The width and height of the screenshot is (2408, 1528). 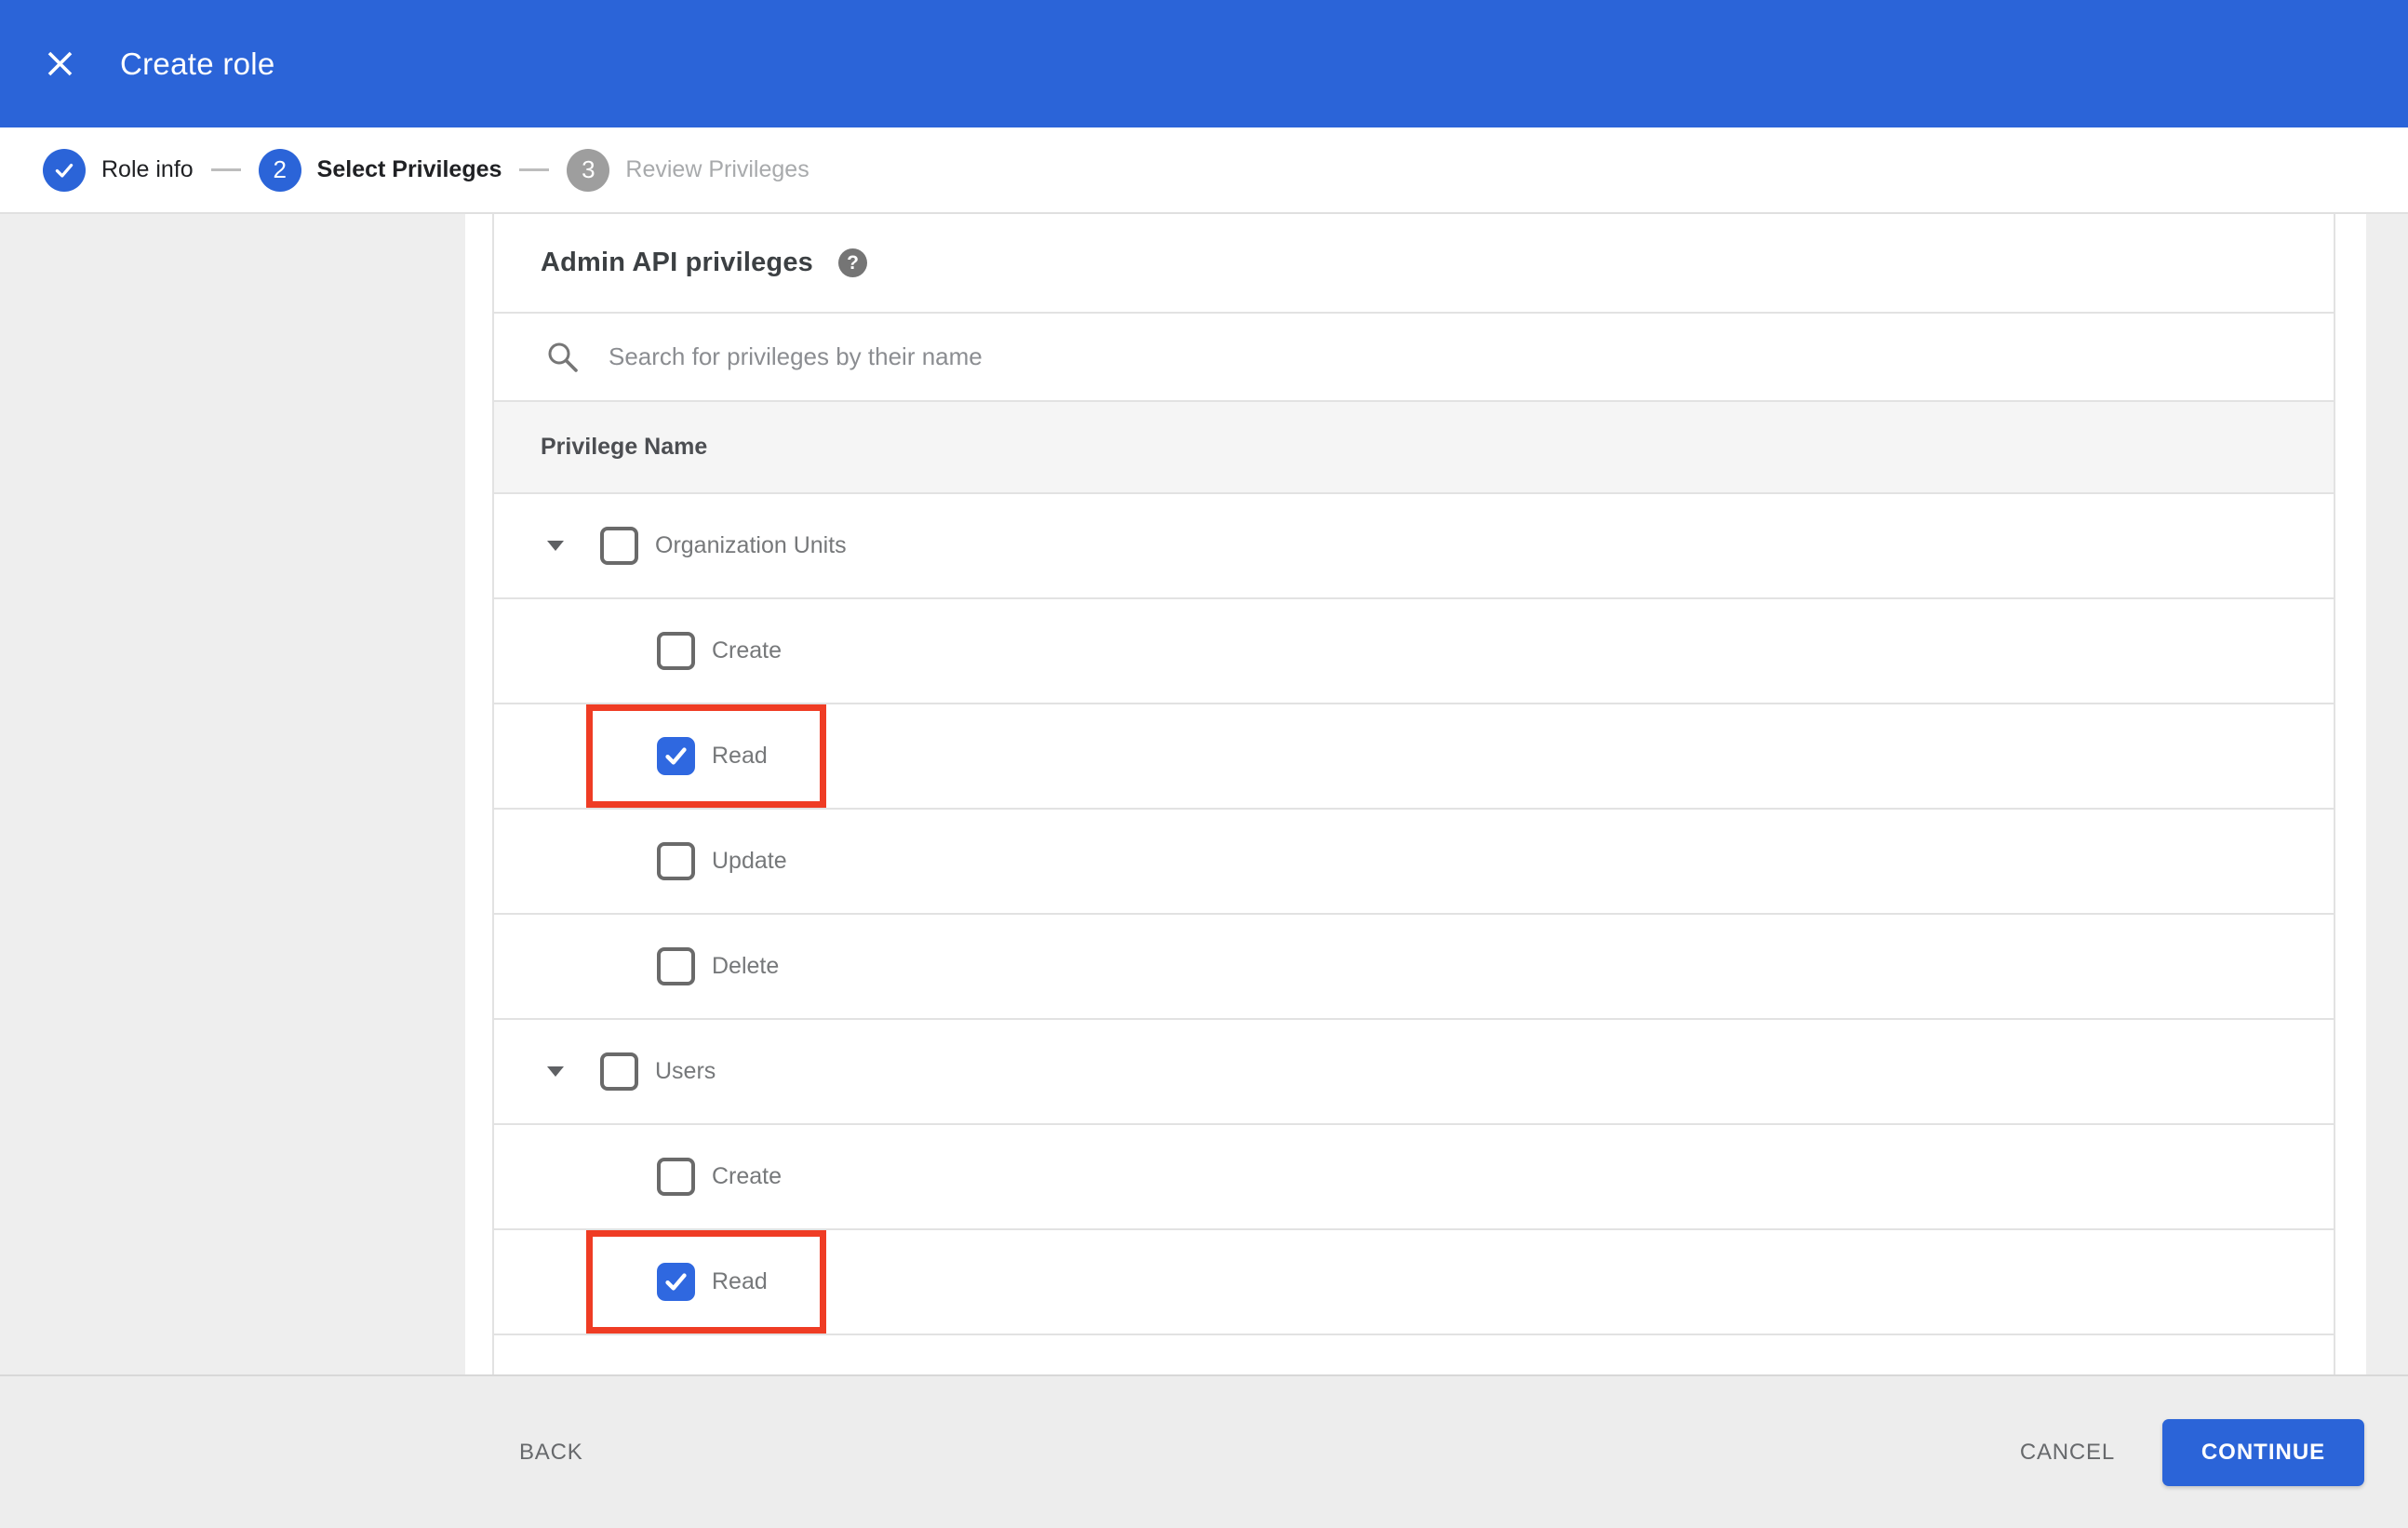 What do you see at coordinates (148, 169) in the screenshot?
I see `step-1-label: Role info` at bounding box center [148, 169].